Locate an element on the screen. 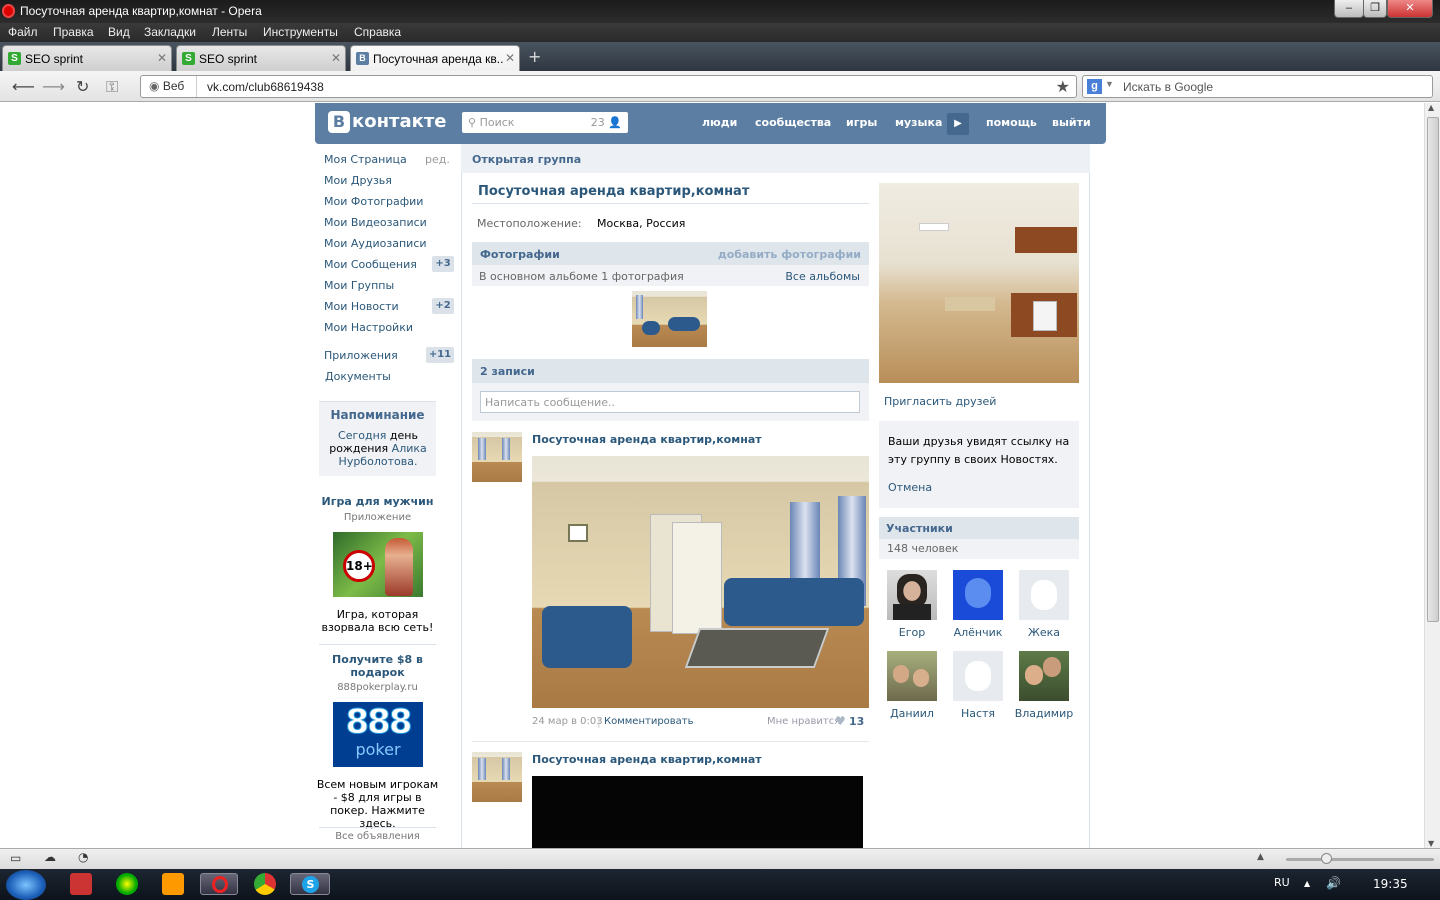 The image size is (1440, 900). sidebar-item-groups: Мои Группы is located at coordinates (359, 285).